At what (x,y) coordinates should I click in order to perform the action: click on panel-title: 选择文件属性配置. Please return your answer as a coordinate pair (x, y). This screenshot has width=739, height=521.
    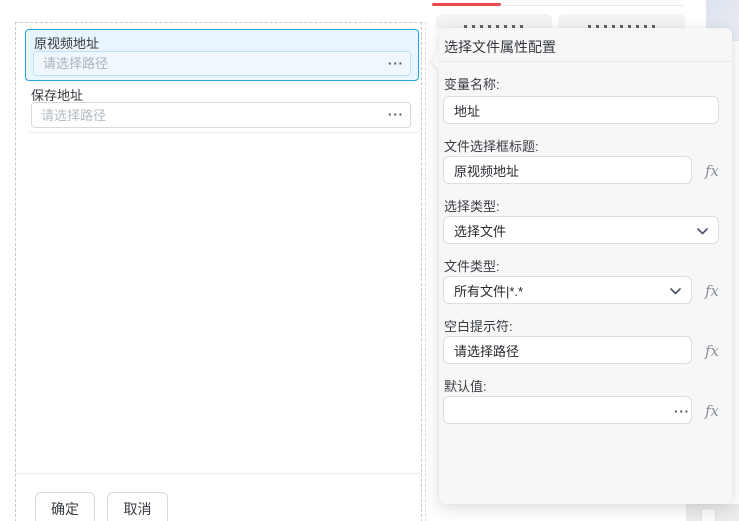
    Looking at the image, I should click on (500, 47).